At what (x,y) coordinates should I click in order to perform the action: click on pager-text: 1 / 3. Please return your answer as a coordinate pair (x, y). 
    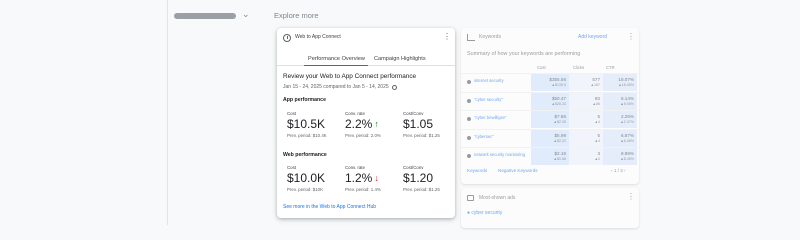
    Looking at the image, I should click on (618, 170).